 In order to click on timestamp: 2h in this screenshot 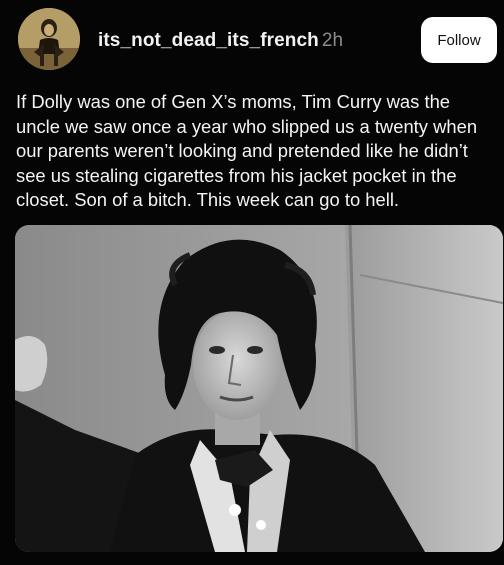, I will do `click(332, 40)`.